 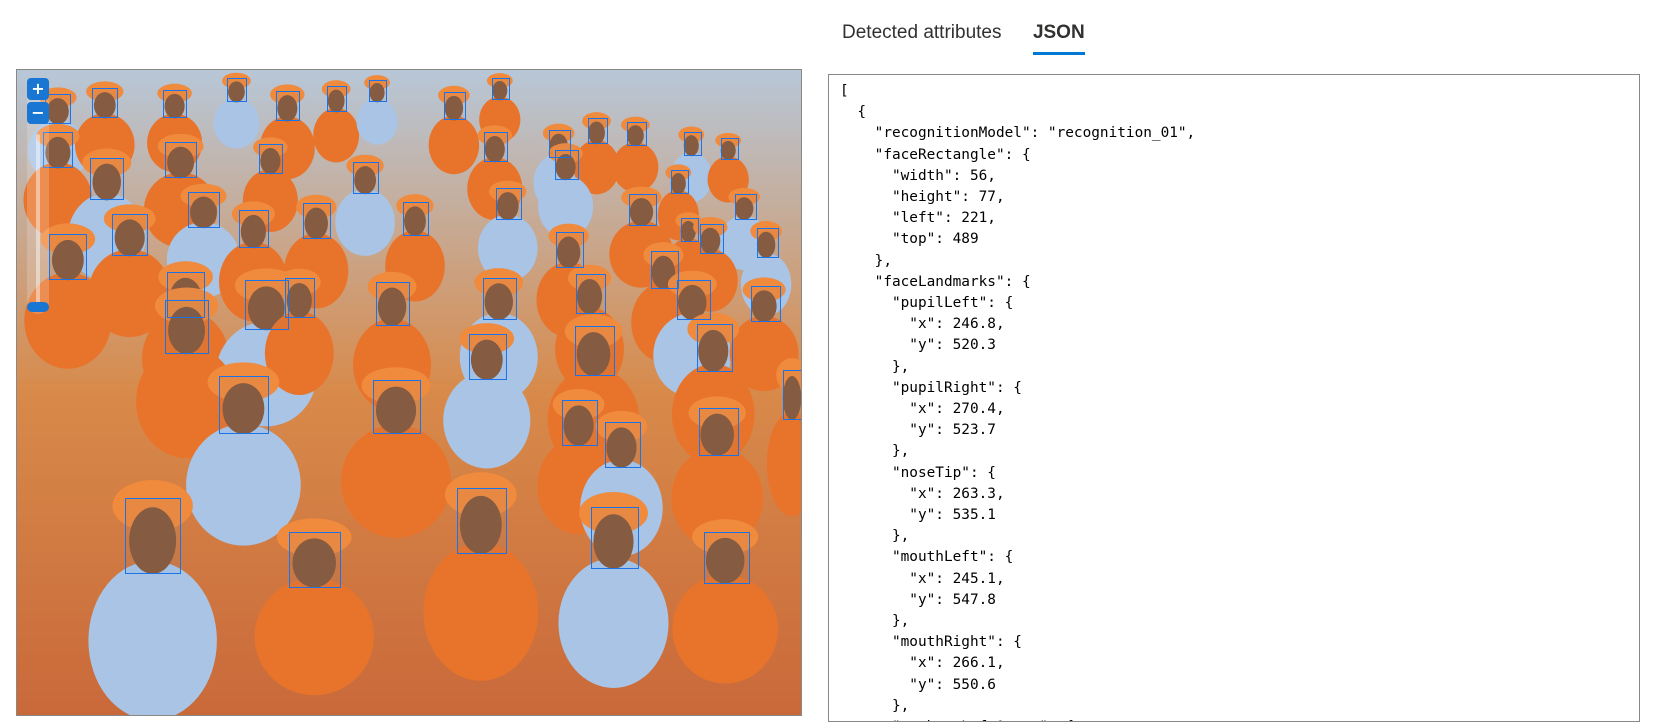 I want to click on zoom-slider-track, so click(x=38, y=219).